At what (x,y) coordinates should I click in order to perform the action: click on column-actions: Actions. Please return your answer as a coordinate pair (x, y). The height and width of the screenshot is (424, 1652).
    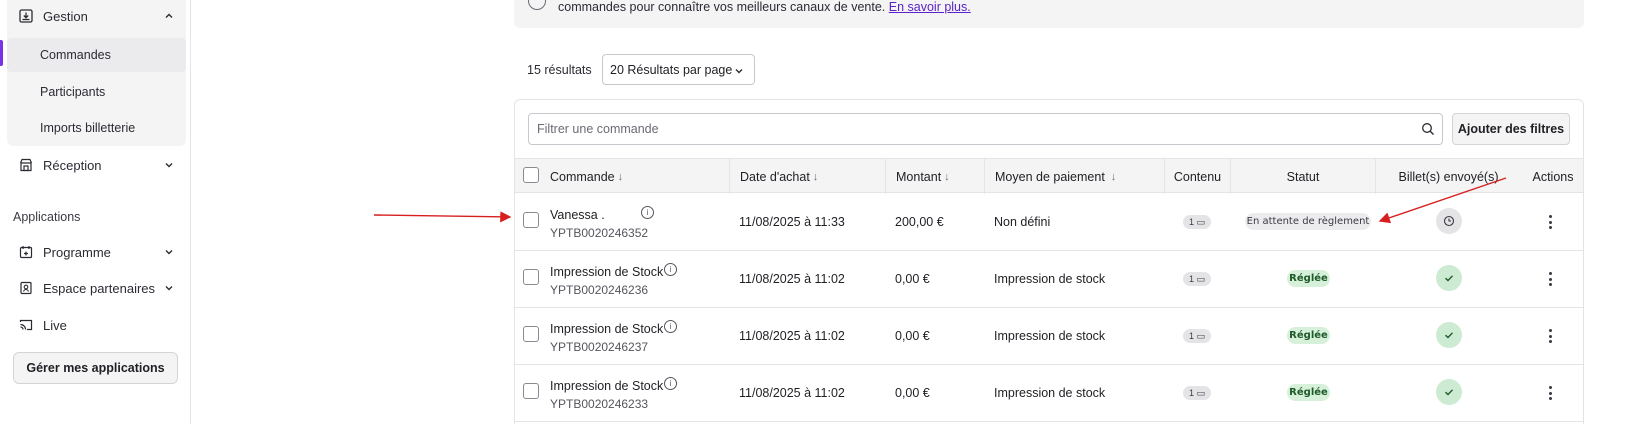
    Looking at the image, I should click on (1552, 176).